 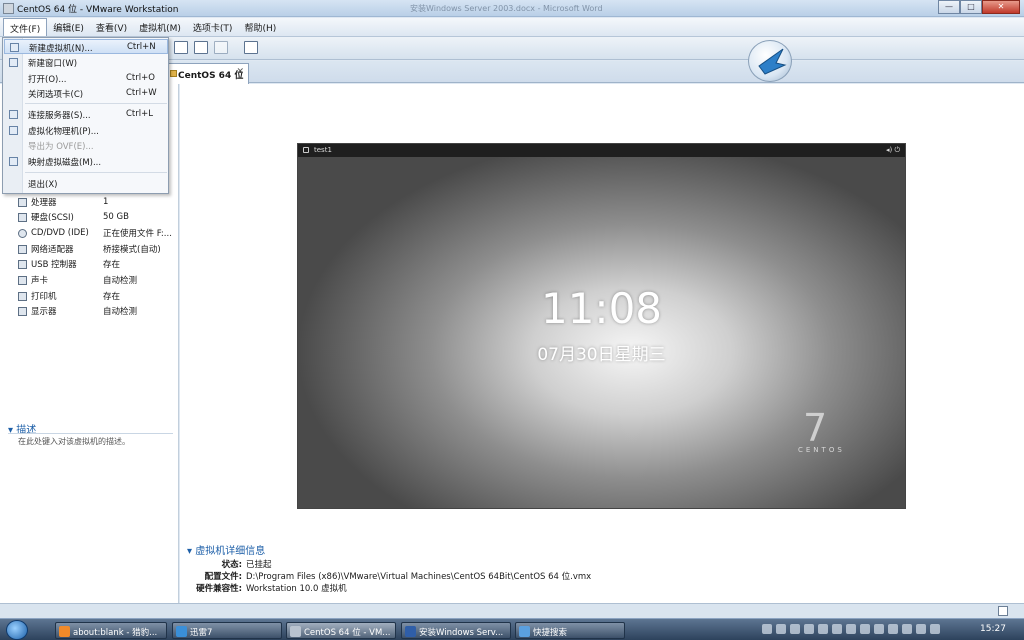 What do you see at coordinates (173, 73) in the screenshot?
I see `vm-tab-icon` at bounding box center [173, 73].